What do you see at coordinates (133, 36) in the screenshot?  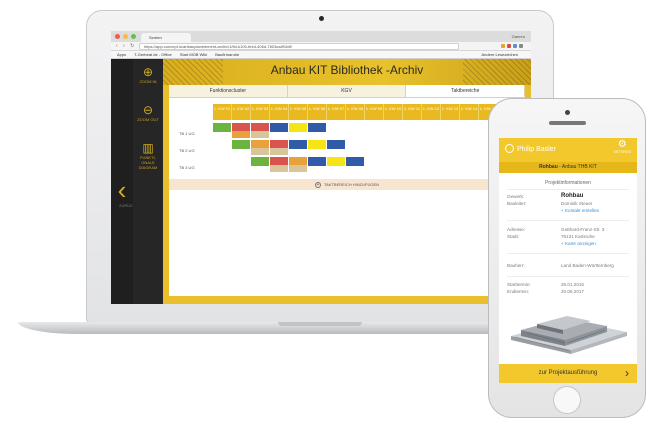 I see `maximize-dot` at bounding box center [133, 36].